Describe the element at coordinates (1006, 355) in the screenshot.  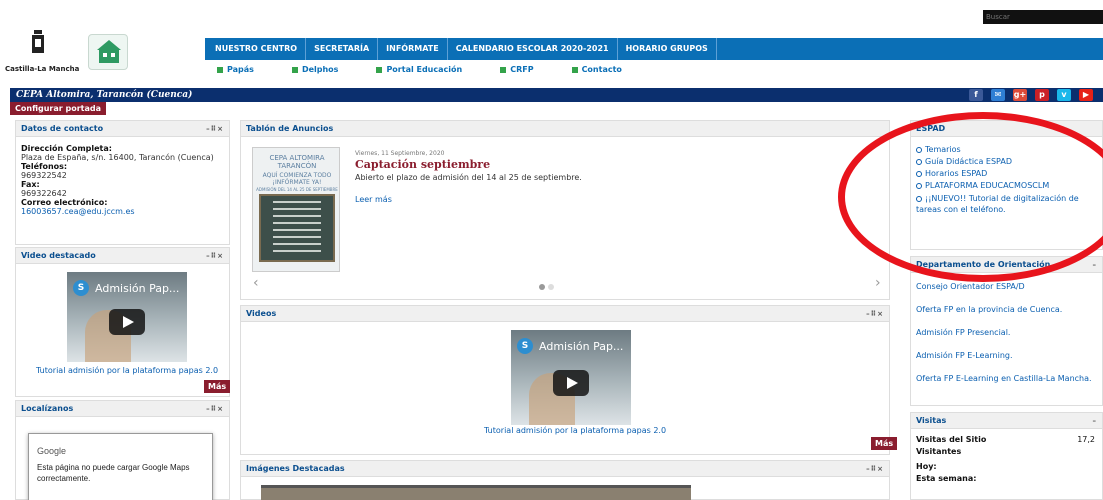
I see `orient-item: Admisión FP E-Learning.` at that location.